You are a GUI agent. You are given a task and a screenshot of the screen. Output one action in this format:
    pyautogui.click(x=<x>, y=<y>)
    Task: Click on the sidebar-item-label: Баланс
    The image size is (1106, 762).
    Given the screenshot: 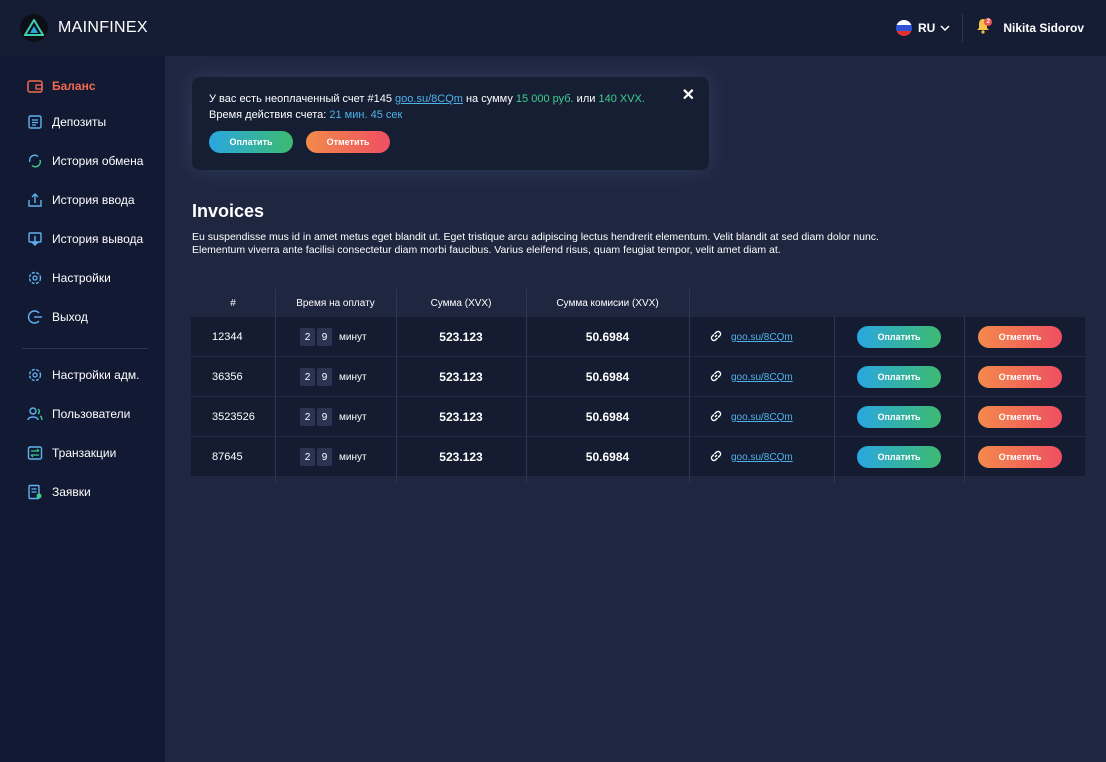 What is the action you would take?
    pyautogui.click(x=74, y=86)
    